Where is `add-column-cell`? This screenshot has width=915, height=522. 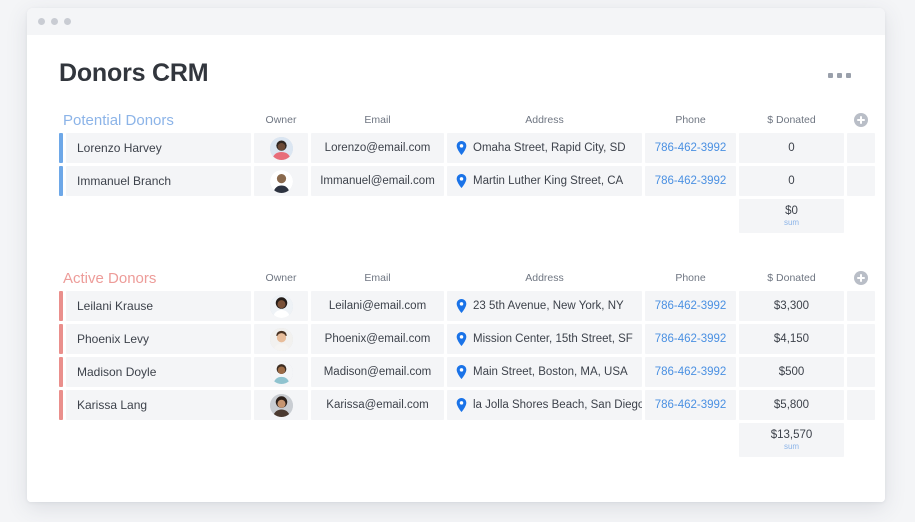
add-column-cell is located at coordinates (861, 278).